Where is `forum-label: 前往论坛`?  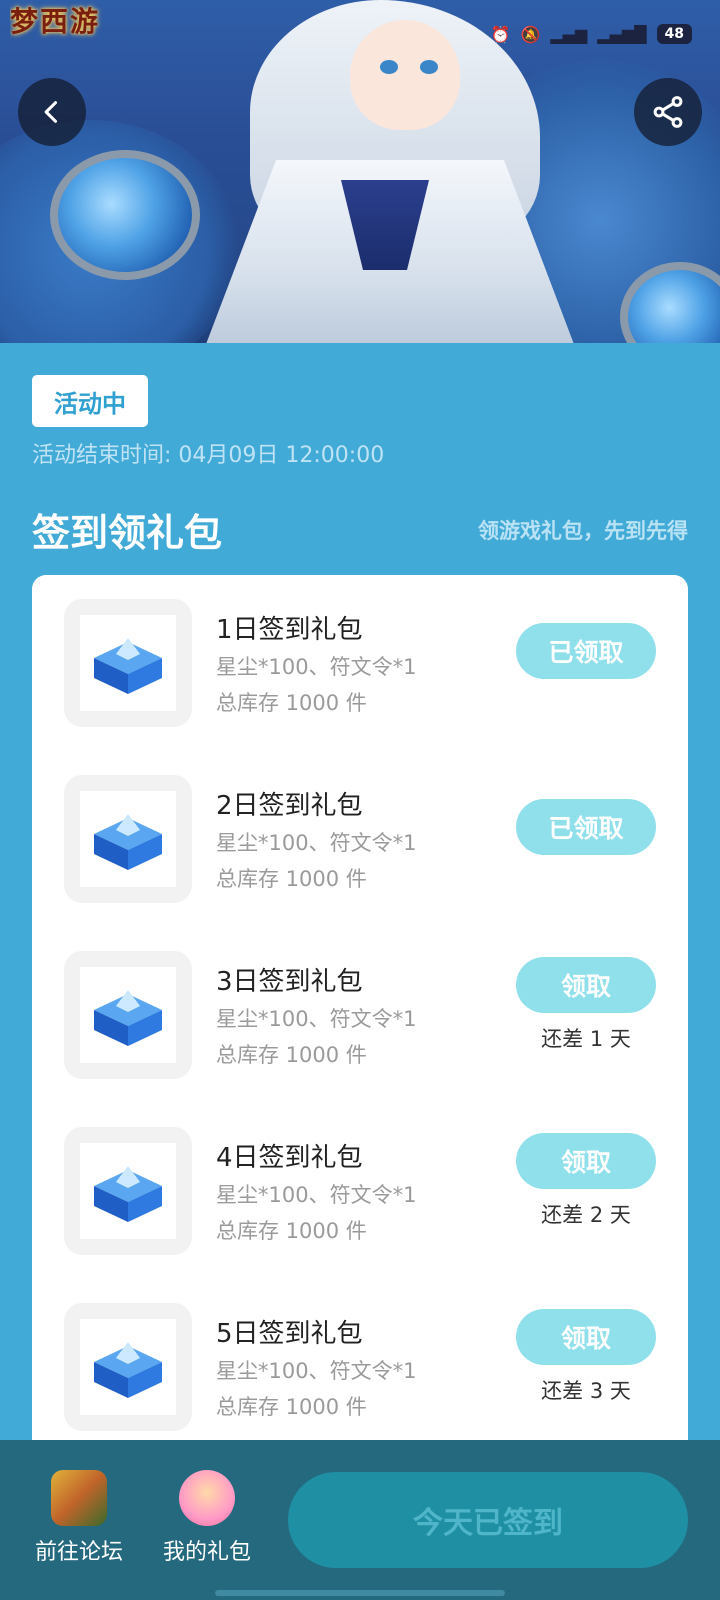 forum-label: 前往论坛 is located at coordinates (78, 1552).